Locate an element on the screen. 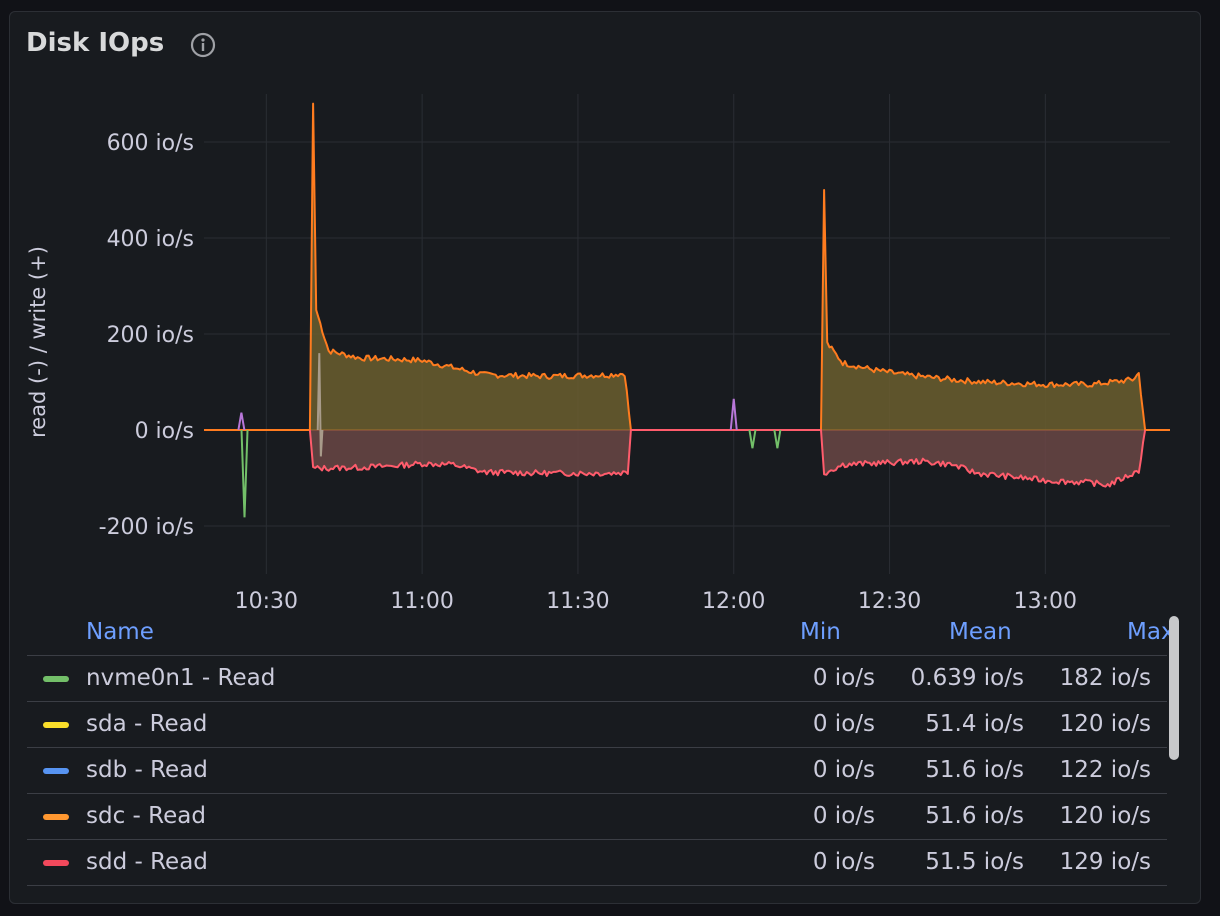  legend-header: Name Min Mean Max is located at coordinates (601, 636).